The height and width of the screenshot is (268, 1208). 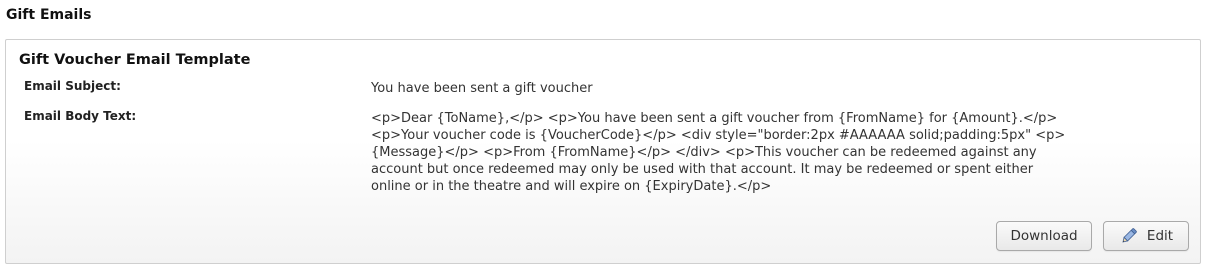 I want to click on email-subject-label: Email Subject:, so click(x=72, y=86).